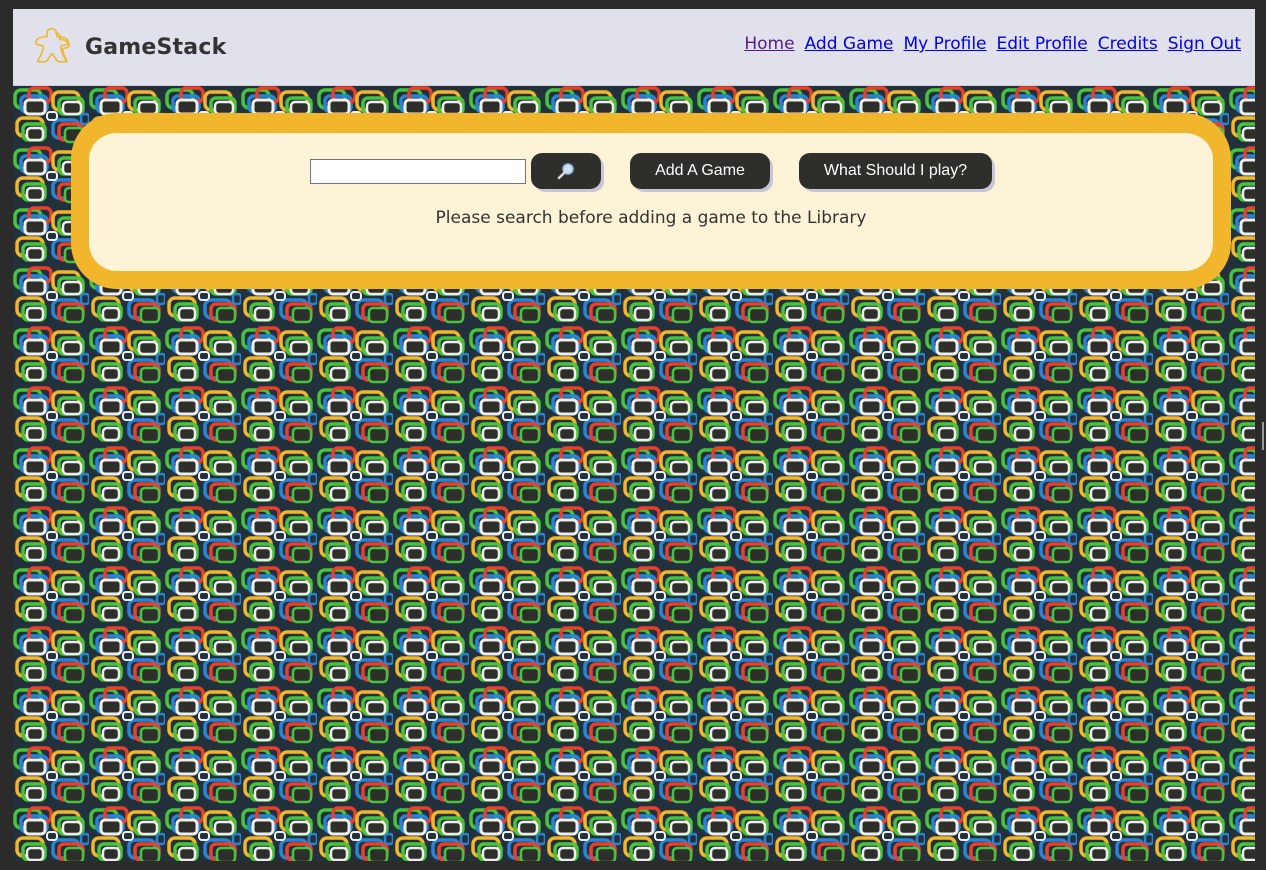  Describe the element at coordinates (849, 44) in the screenshot. I see `nav-link-add-game: Add Game` at that location.